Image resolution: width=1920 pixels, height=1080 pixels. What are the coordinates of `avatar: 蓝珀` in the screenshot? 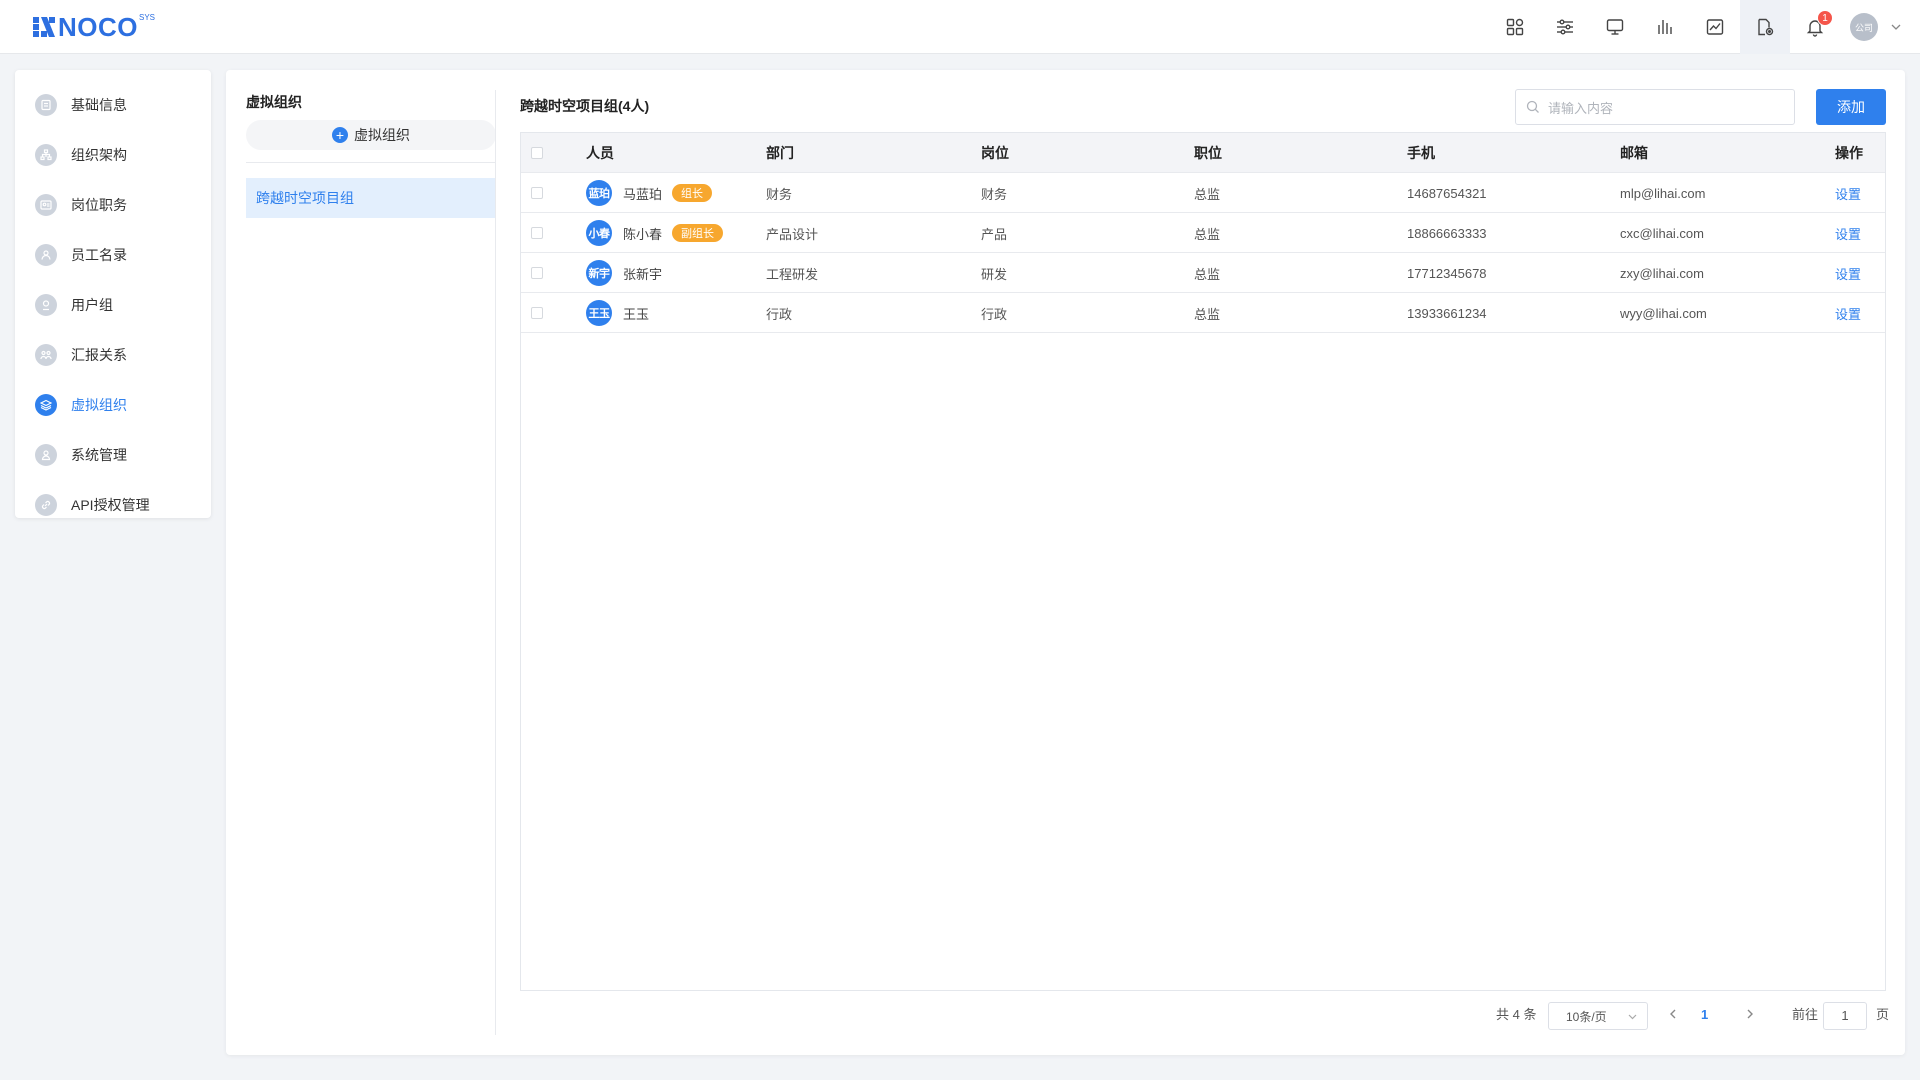 It's located at (599, 193).